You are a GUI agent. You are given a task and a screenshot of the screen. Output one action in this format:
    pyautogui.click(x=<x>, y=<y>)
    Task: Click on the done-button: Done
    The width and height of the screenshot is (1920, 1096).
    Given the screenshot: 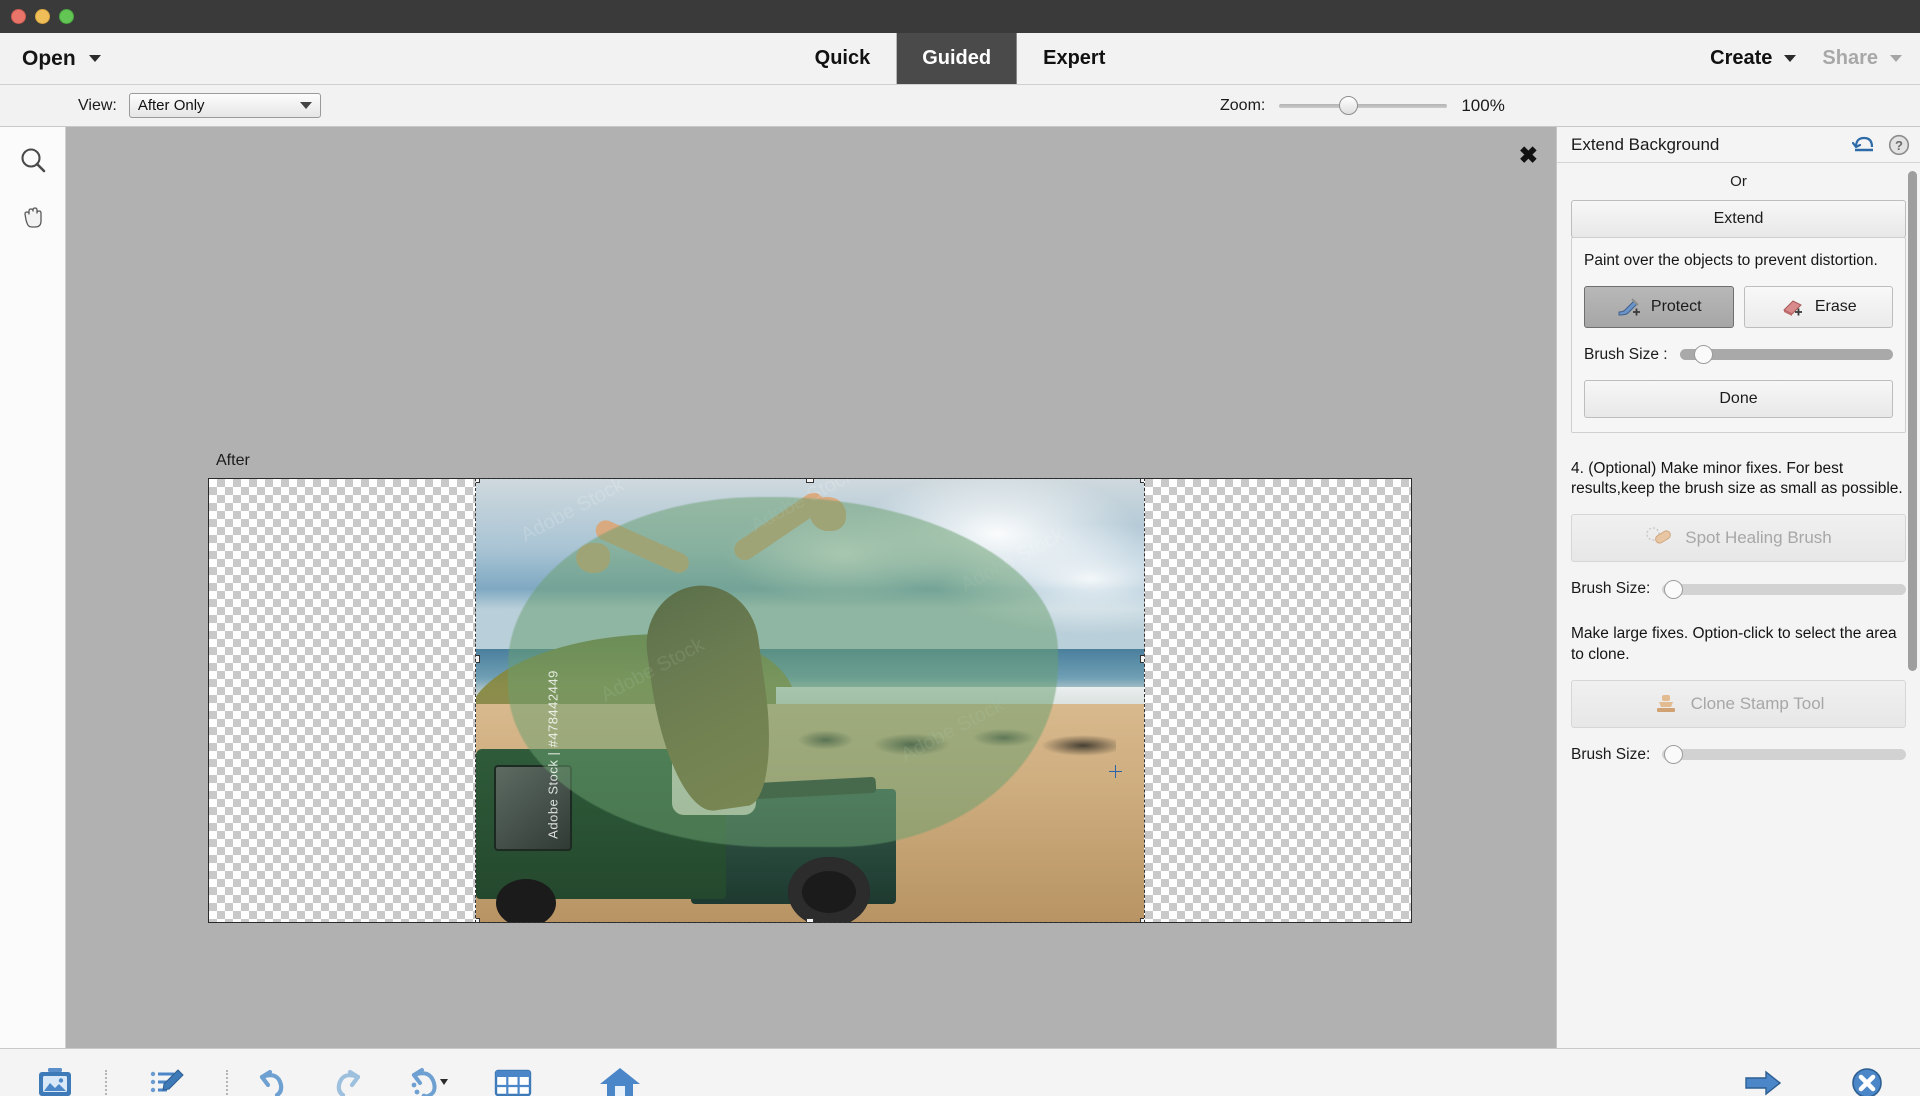 What is the action you would take?
    pyautogui.click(x=1738, y=398)
    